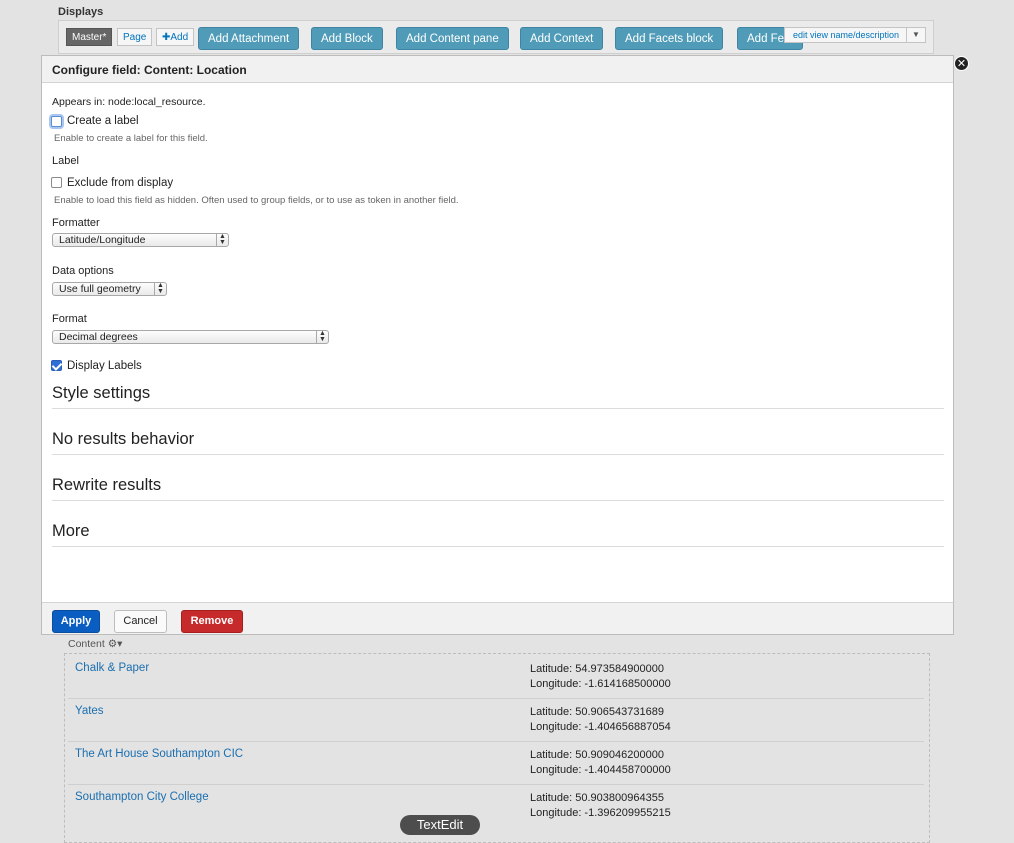 This screenshot has height=843, width=1014. Describe the element at coordinates (129, 102) in the screenshot. I see `appears-in-text: Appears in: node:local_resource.` at that location.